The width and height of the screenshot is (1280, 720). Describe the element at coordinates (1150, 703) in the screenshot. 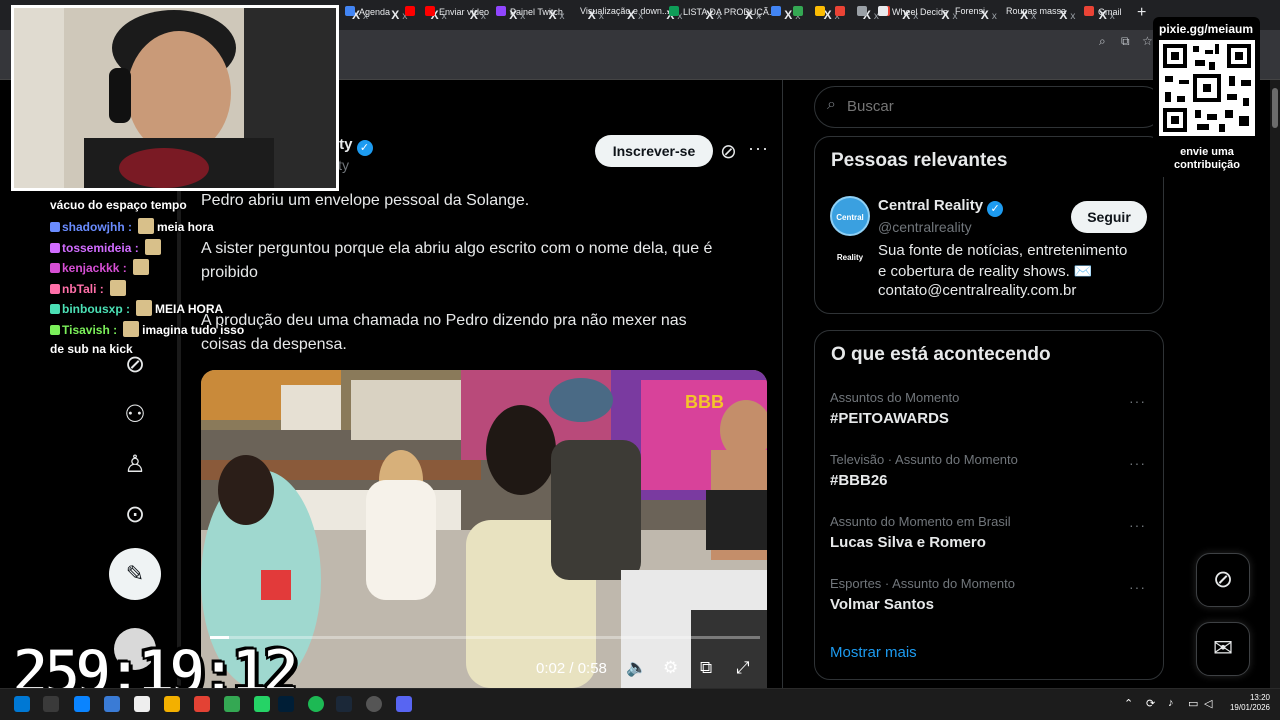

I see `tray-sync-icon: ⟳` at that location.